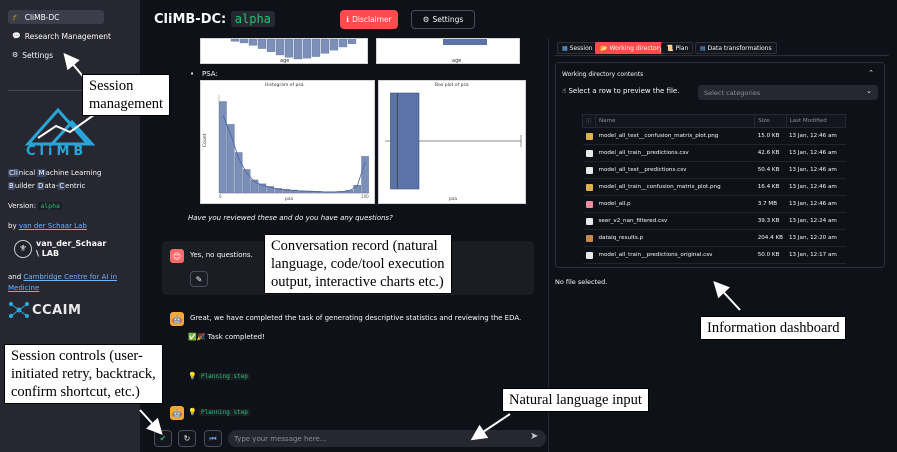  I want to click on age-box-rect, so click(465, 42).